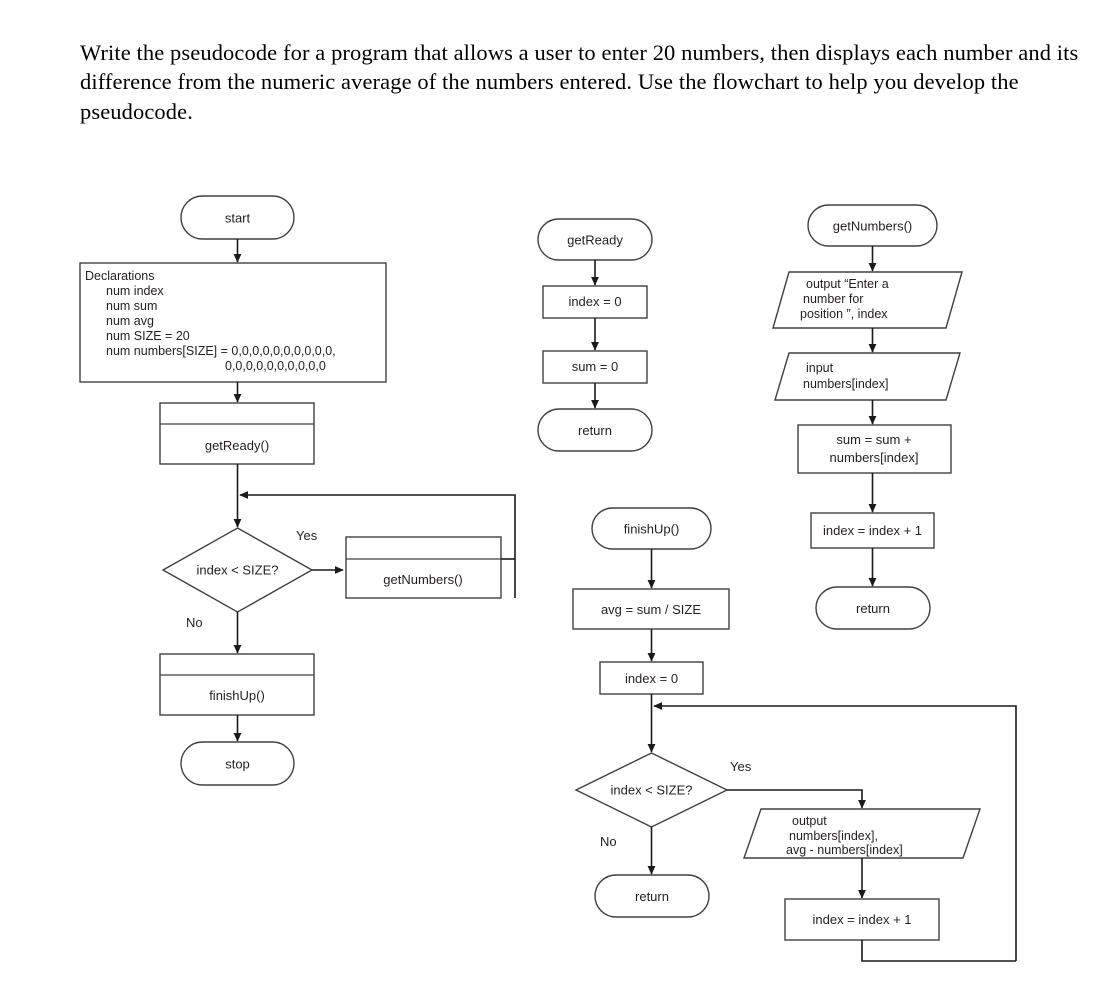  I want to click on getnumbers-sum-line-1: numbers[index], so click(874, 457).